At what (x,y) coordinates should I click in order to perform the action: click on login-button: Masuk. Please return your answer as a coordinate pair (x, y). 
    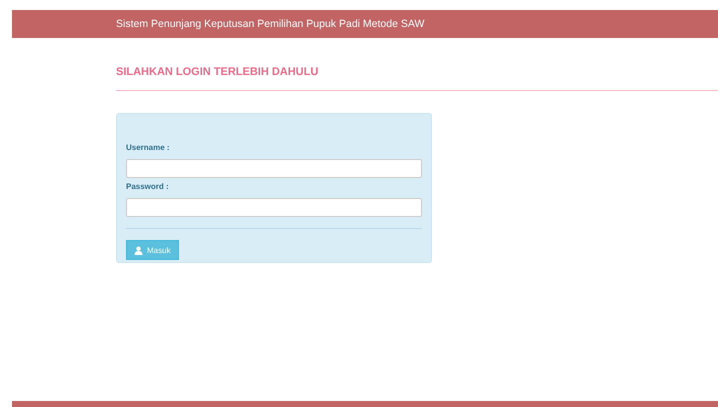
    Looking at the image, I should click on (152, 250).